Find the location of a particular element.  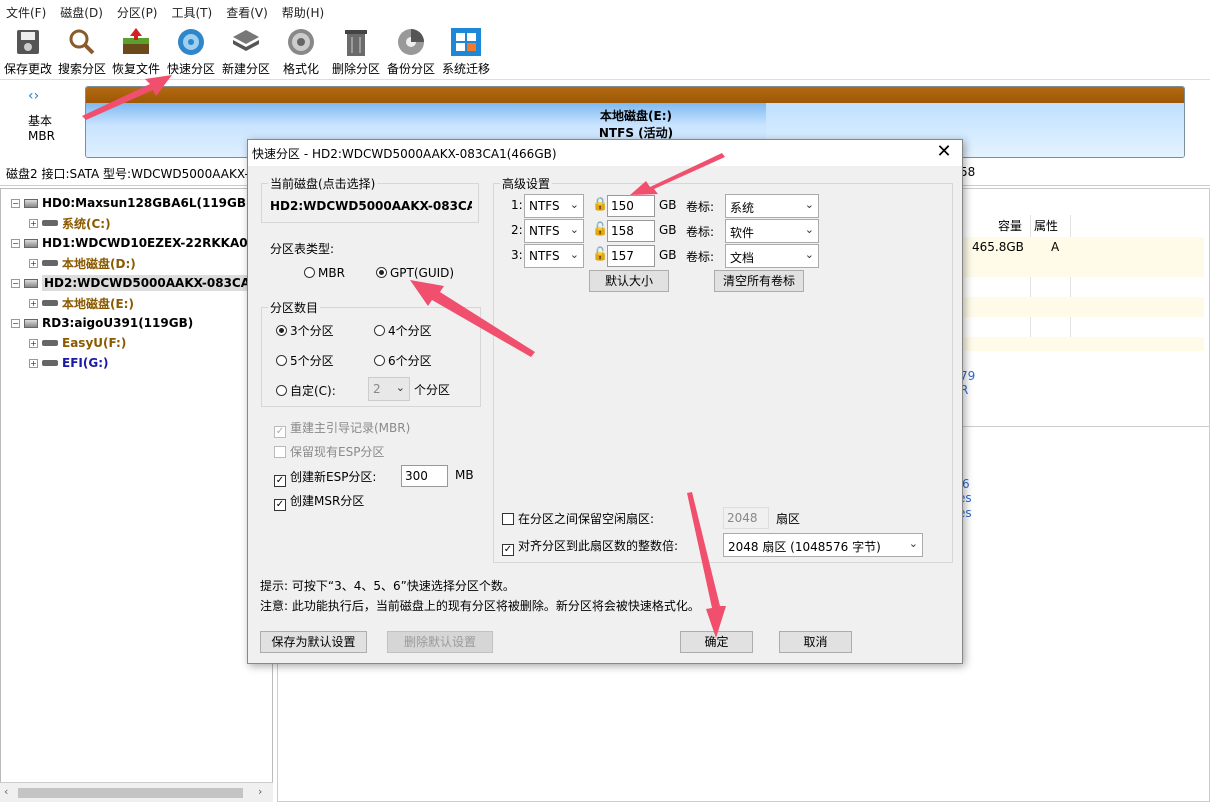

scroll-left-icon: ‹ is located at coordinates (6, 791).